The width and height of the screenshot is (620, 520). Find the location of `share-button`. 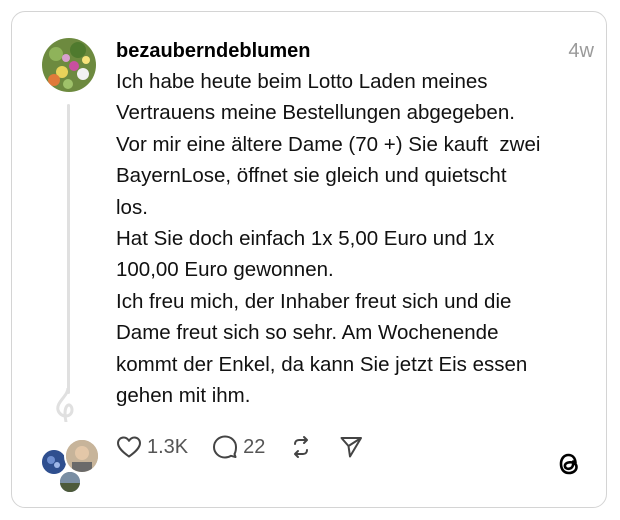

share-button is located at coordinates (351, 447).